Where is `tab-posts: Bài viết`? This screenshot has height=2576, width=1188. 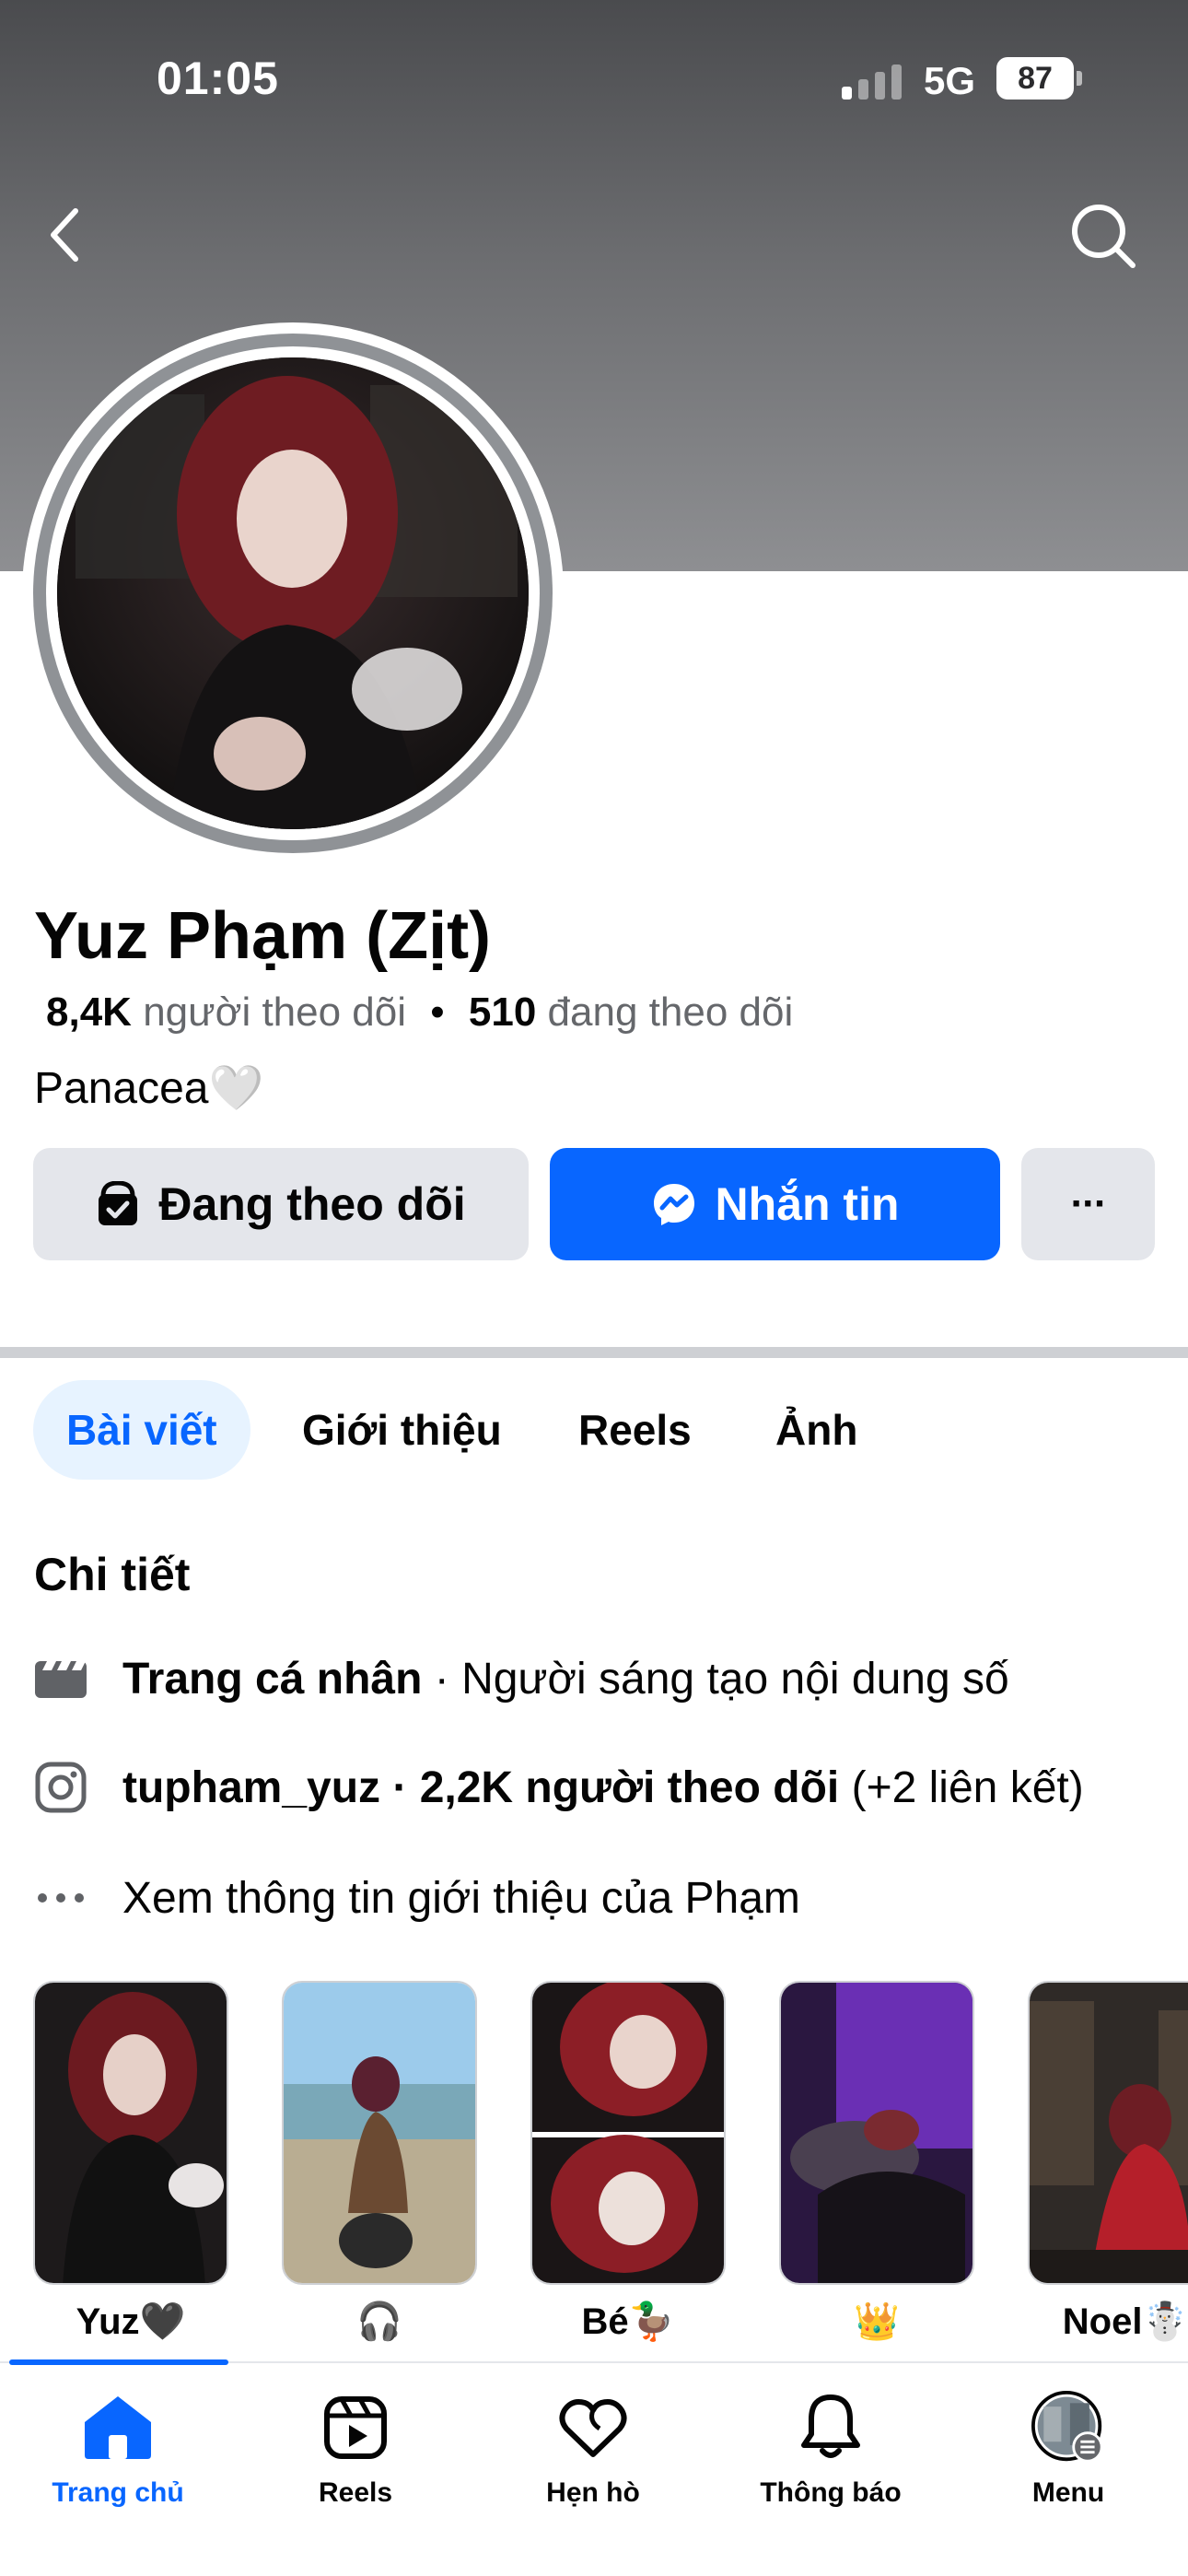 tab-posts: Bài viết is located at coordinates (141, 1430).